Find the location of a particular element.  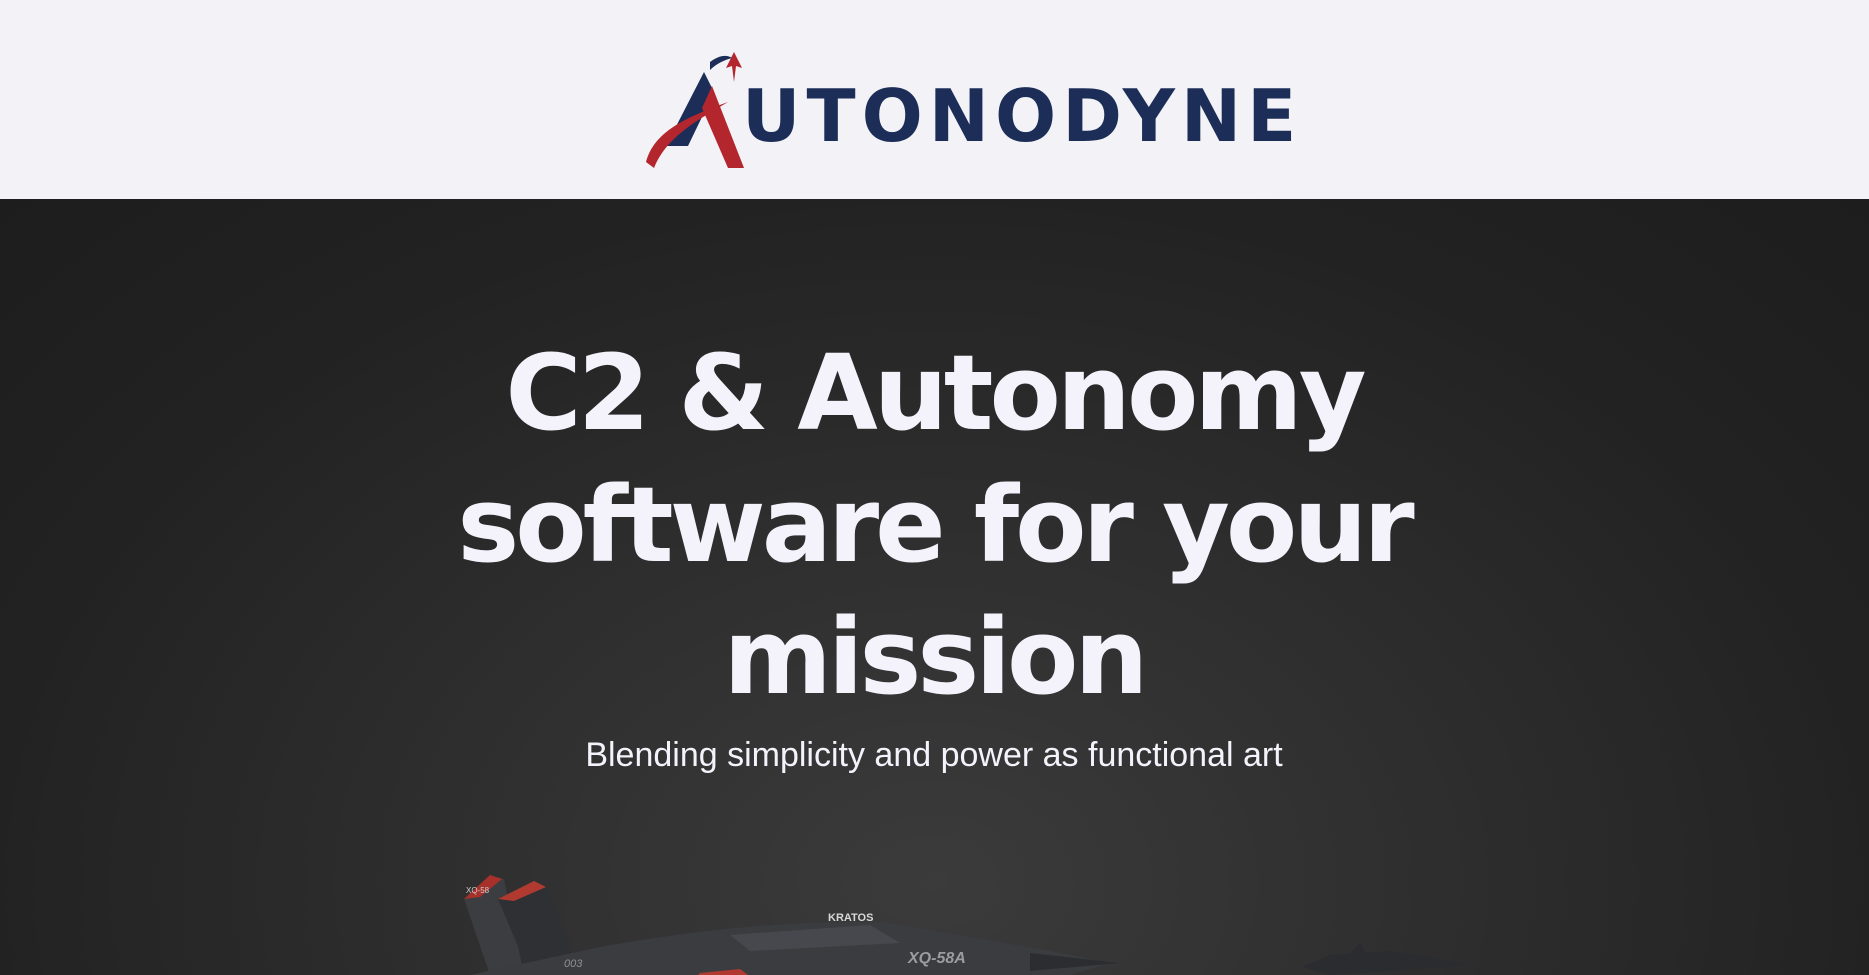

aircraft-brand-marking: KRATOS is located at coordinates (850, 918).